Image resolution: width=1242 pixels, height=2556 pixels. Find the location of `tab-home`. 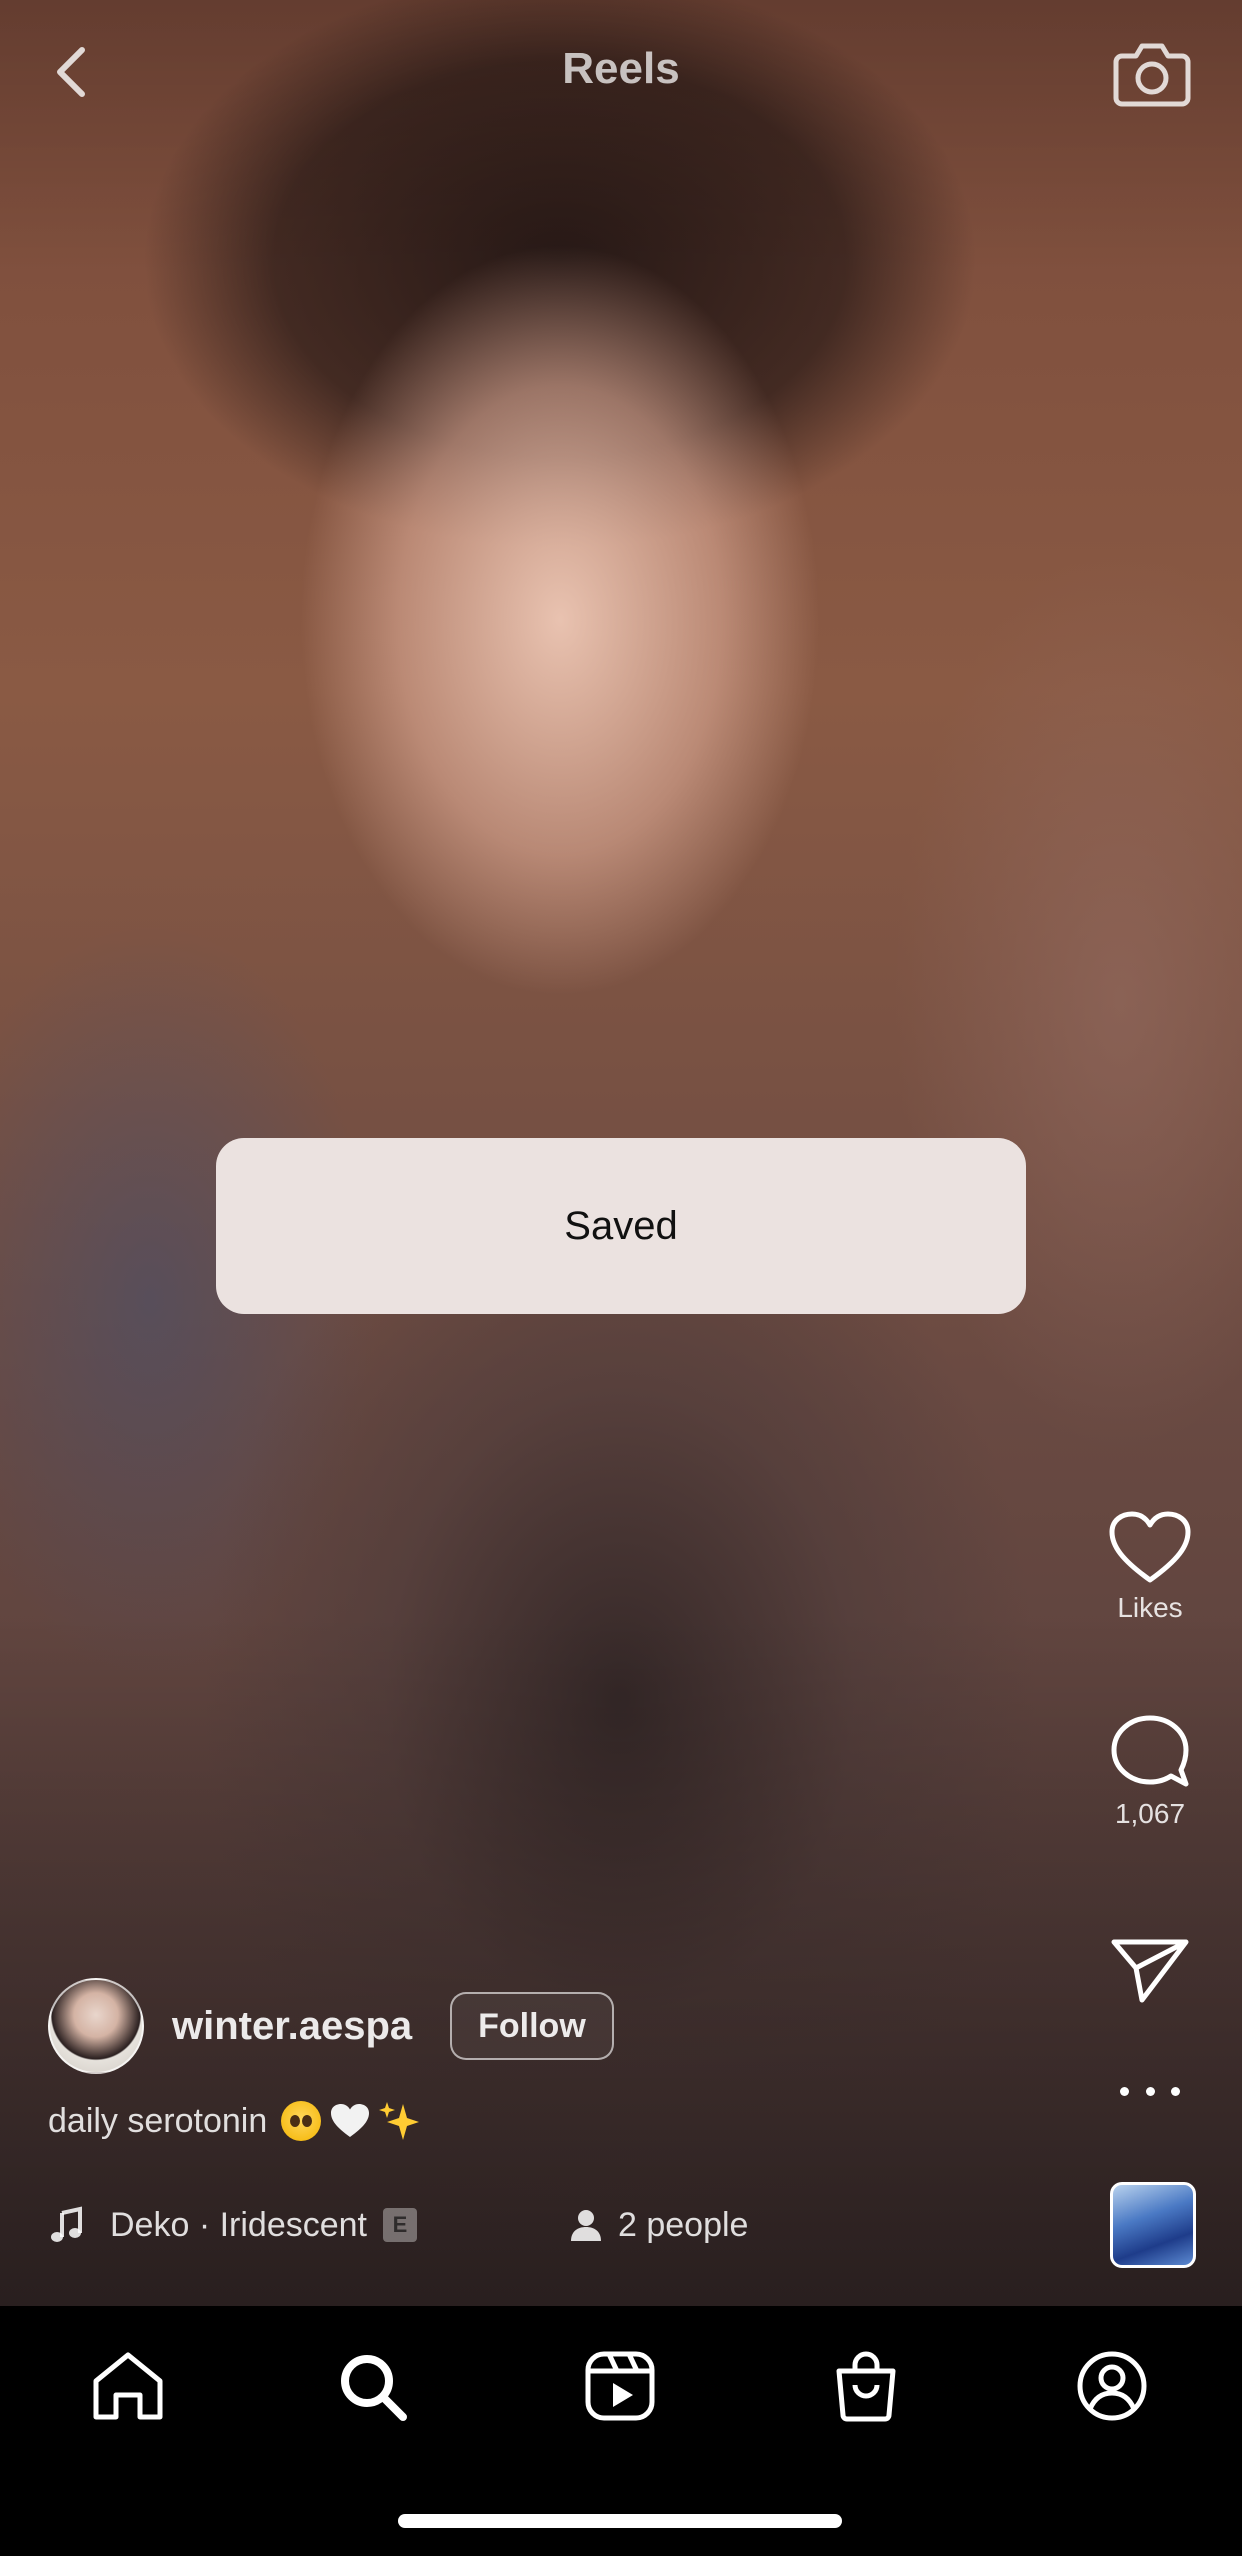

tab-home is located at coordinates (128, 2386).